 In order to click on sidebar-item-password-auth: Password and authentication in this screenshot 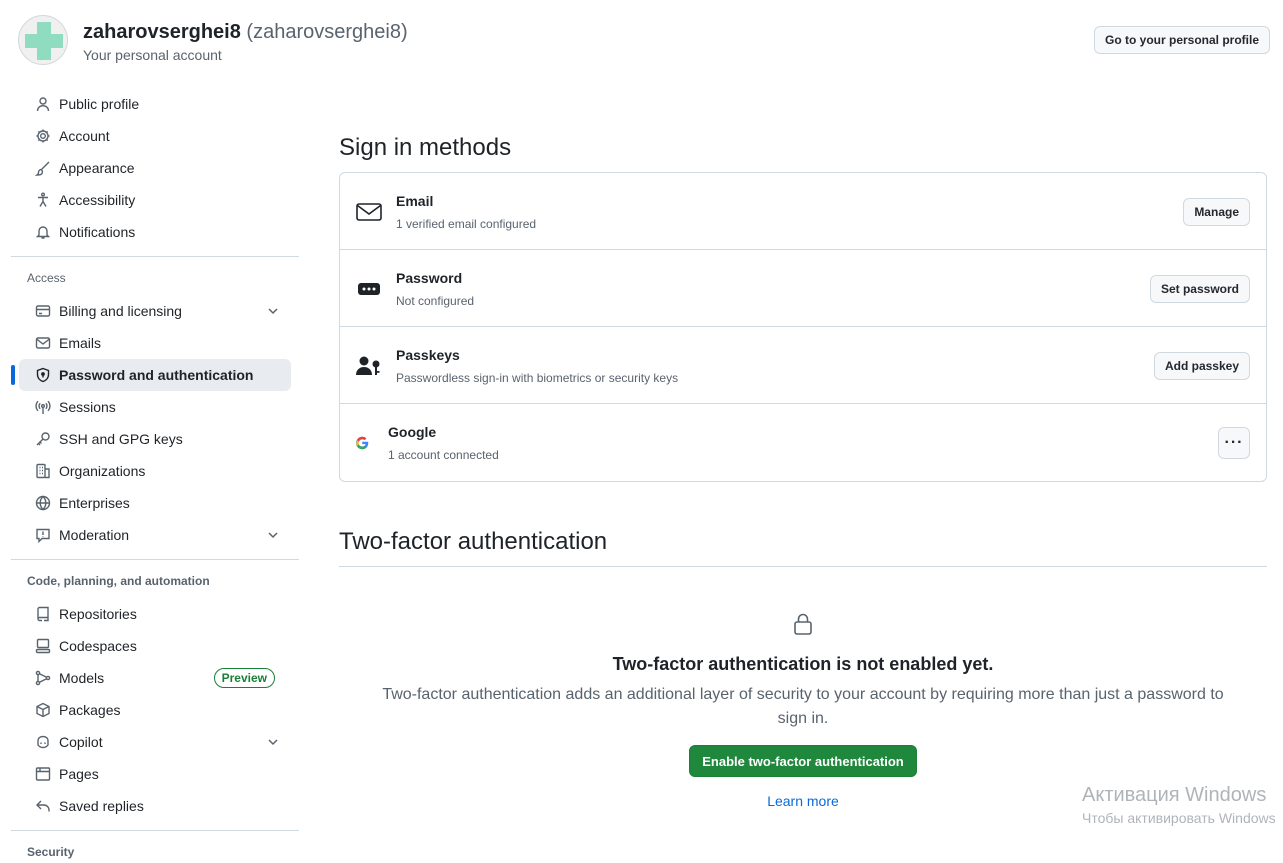, I will do `click(151, 375)`.